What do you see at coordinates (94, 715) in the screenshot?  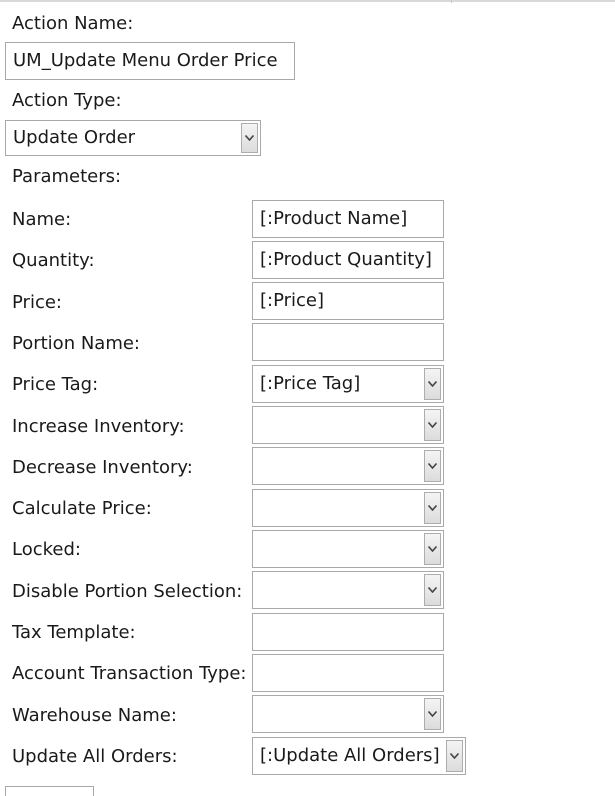 I see `param-label-warehouse-name: Warehouse Name:` at bounding box center [94, 715].